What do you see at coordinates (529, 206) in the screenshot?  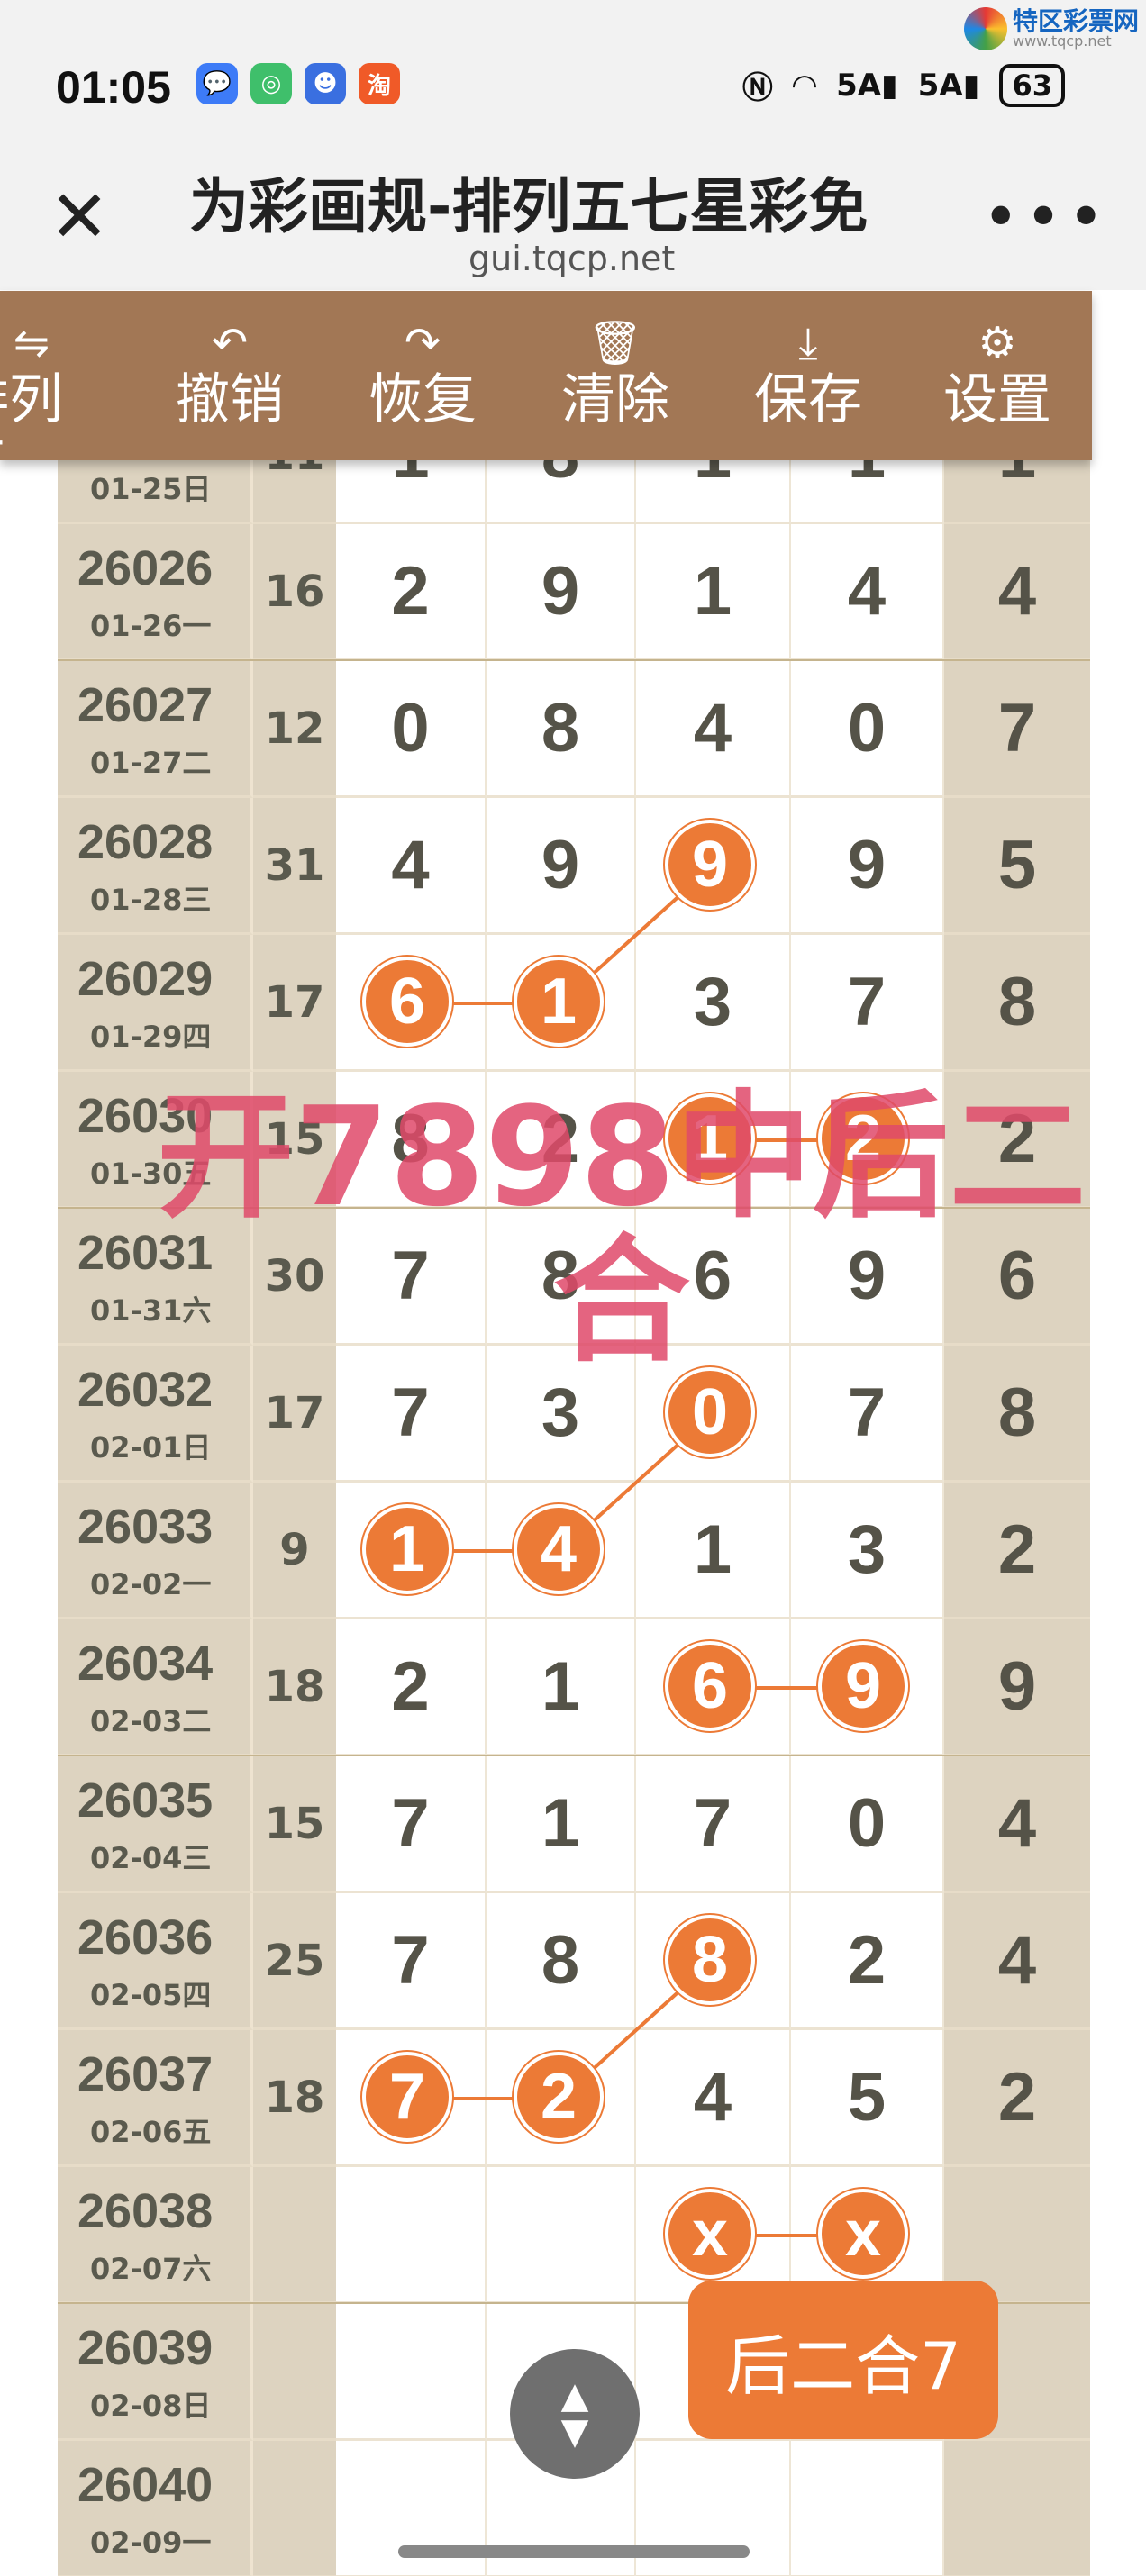 I see `page-title: 为彩画规-排列五七星彩免` at bounding box center [529, 206].